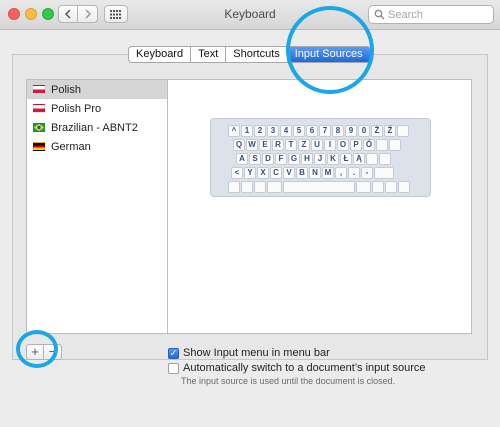  What do you see at coordinates (351, 131) in the screenshot?
I see `key: 9` at bounding box center [351, 131].